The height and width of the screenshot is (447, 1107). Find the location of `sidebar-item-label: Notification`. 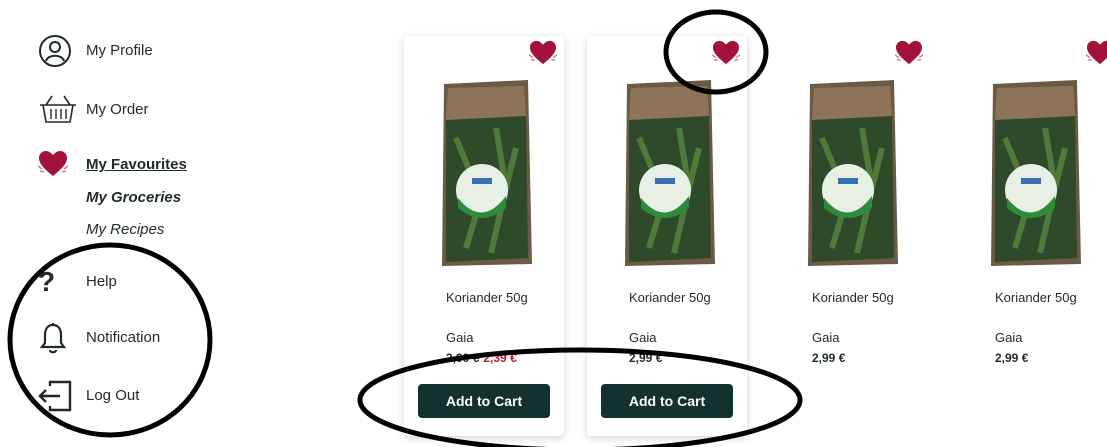

sidebar-item-label: Notification is located at coordinates (123, 337).